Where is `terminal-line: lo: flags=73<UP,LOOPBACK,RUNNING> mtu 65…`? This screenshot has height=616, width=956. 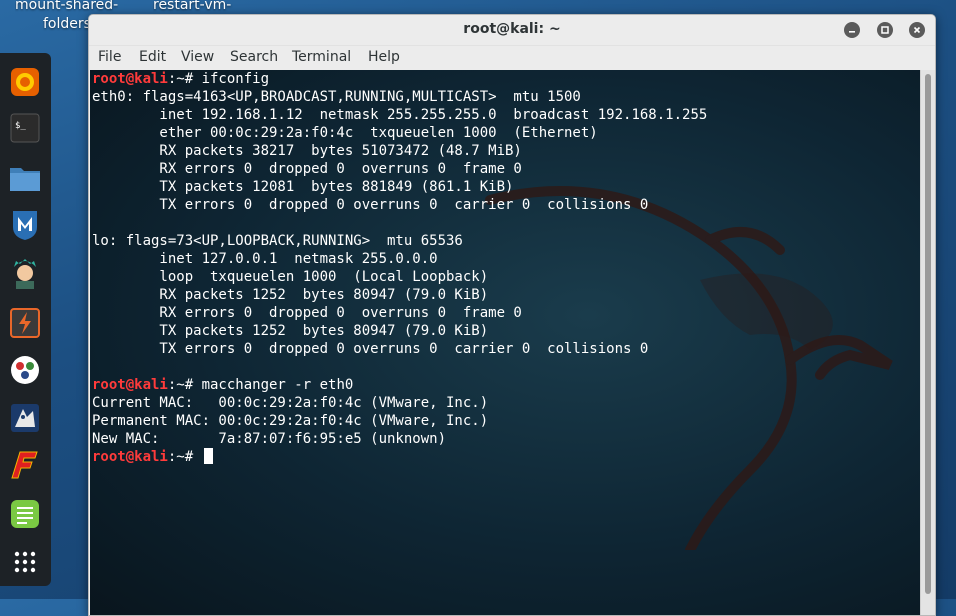
terminal-line: lo: flags=73<UP,LOOPBACK,RUNNING> mtu 65… is located at coordinates (399, 241).